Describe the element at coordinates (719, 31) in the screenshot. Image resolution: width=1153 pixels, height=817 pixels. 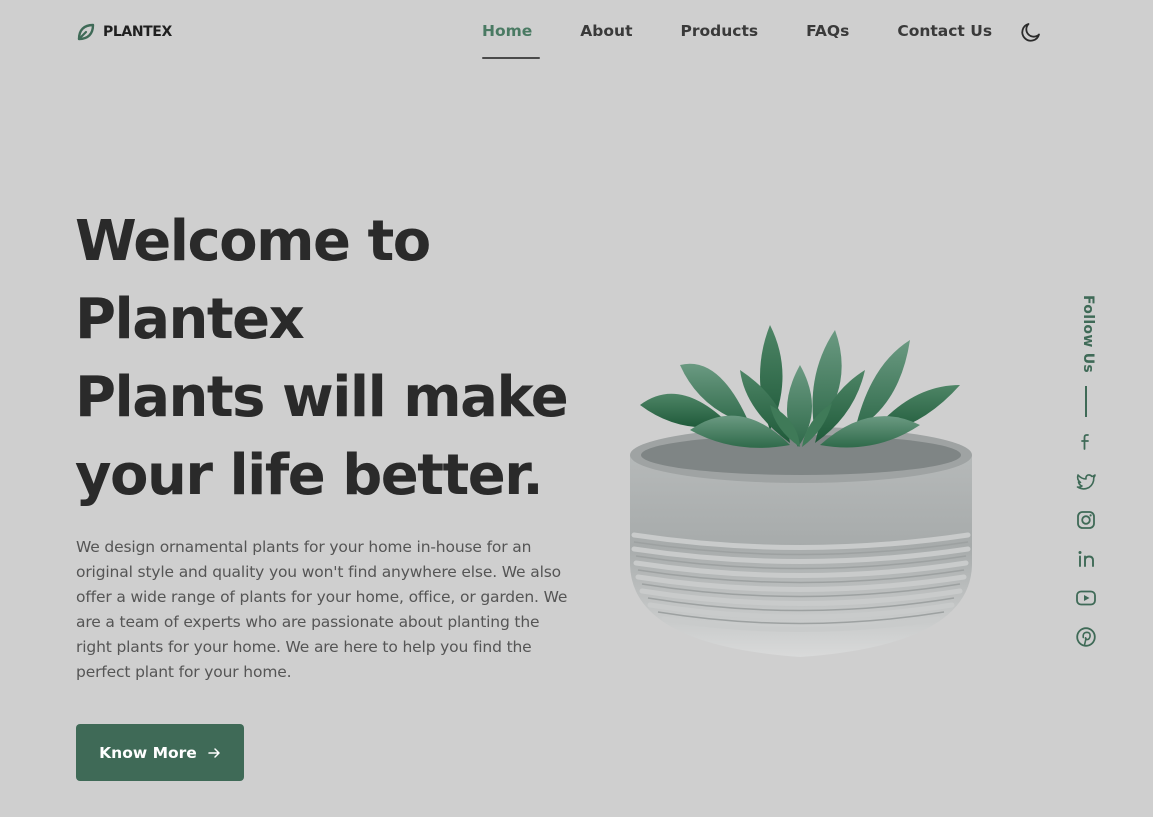
I see `nav-item-products: Products` at that location.